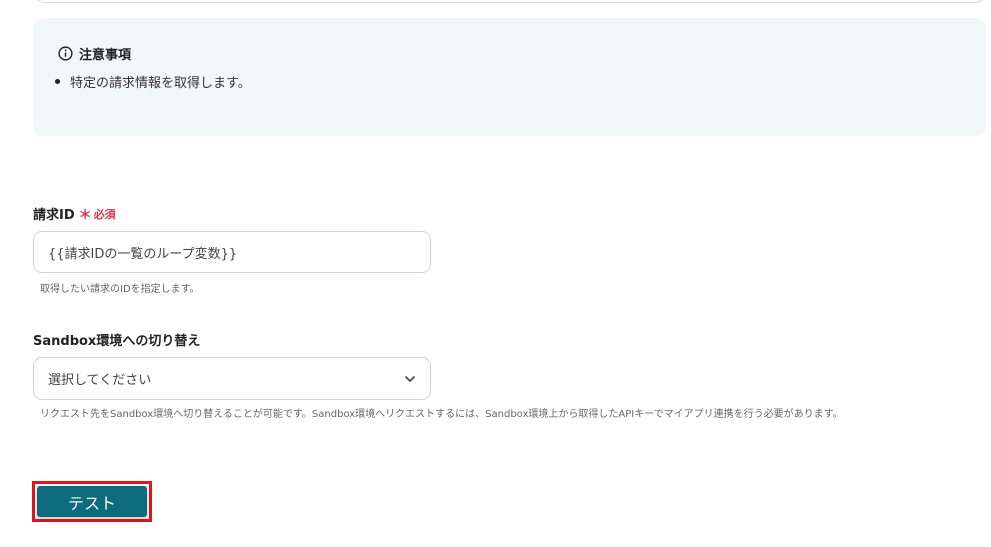 Image resolution: width=991 pixels, height=547 pixels. What do you see at coordinates (120, 289) in the screenshot?
I see `invoice-id-help: 取得したい請求のIDを指定します。` at bounding box center [120, 289].